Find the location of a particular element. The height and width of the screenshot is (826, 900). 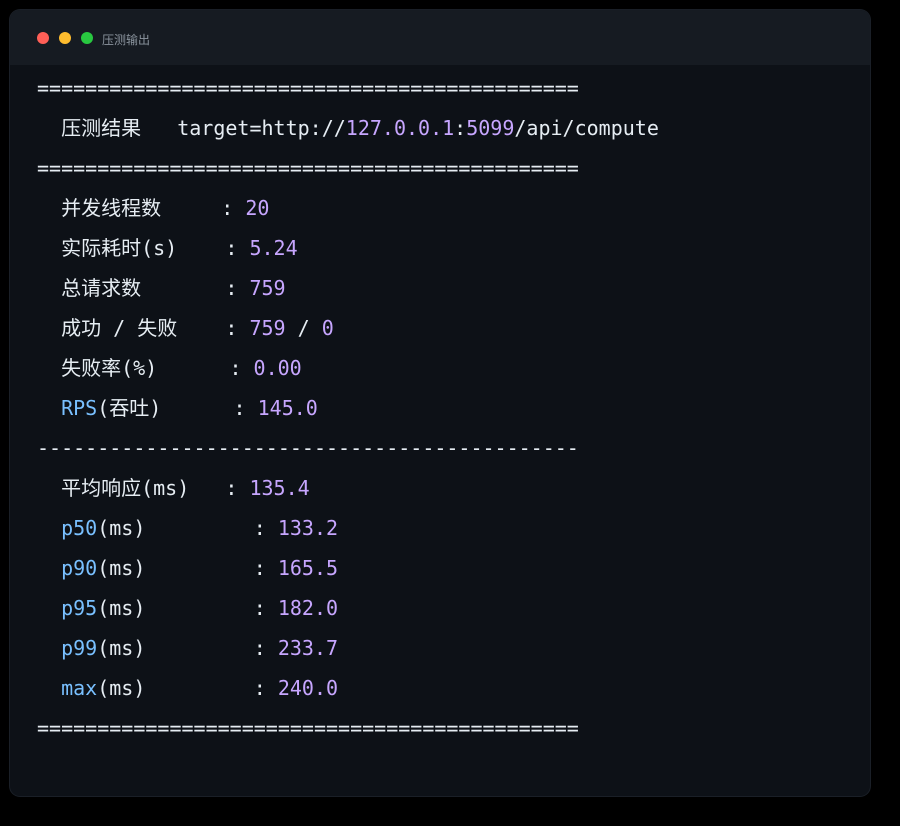

latency-value: 182.0 is located at coordinates (308, 608).